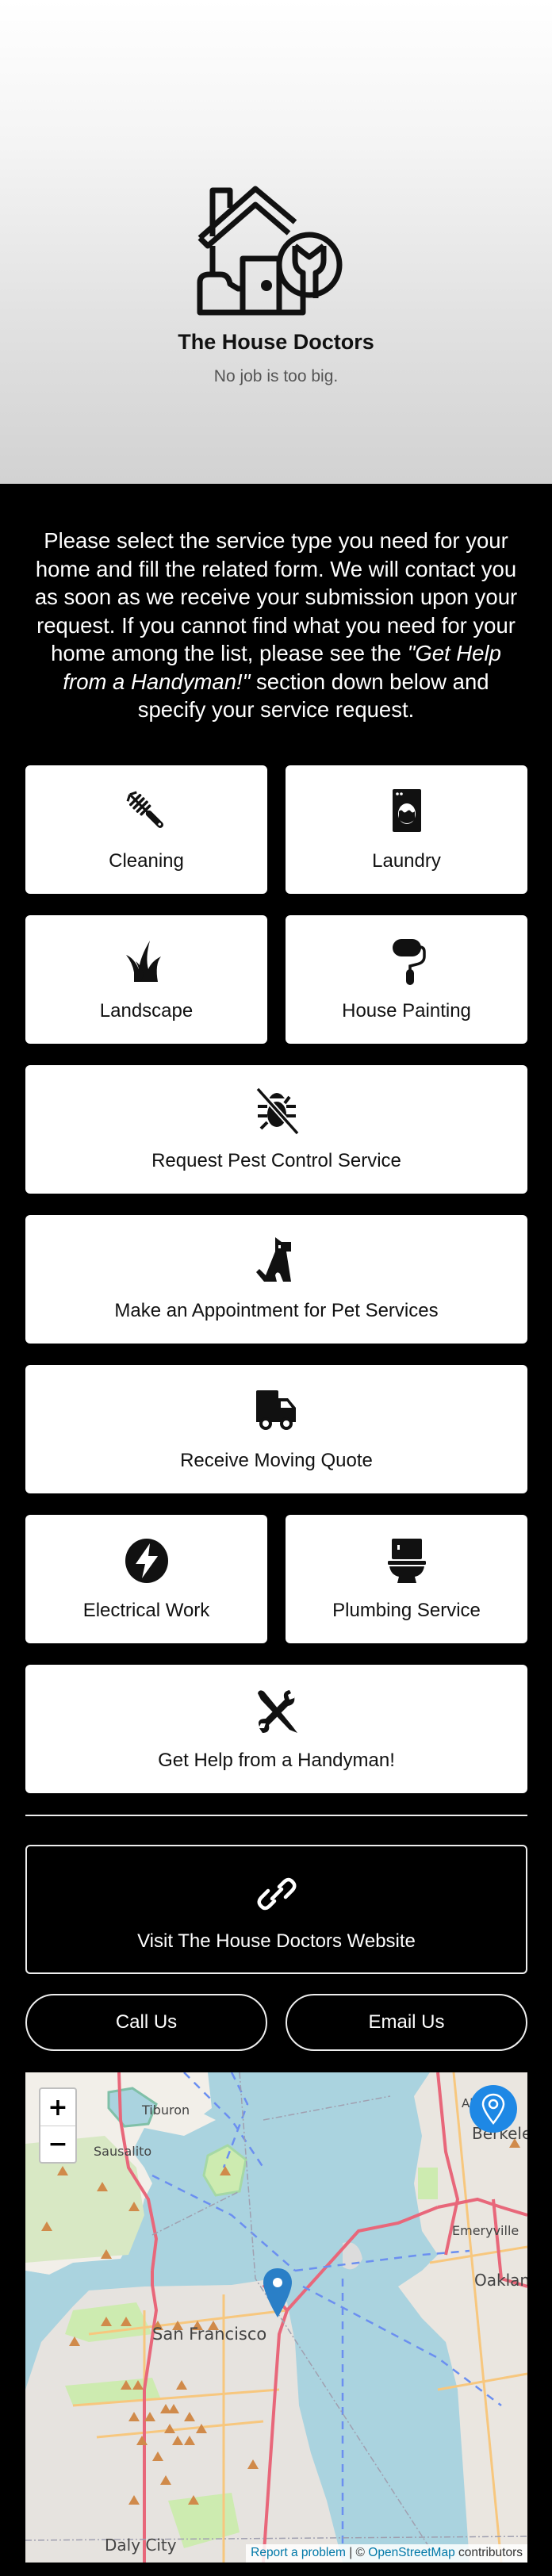  I want to click on email-us-button: Email Us, so click(407, 2023).